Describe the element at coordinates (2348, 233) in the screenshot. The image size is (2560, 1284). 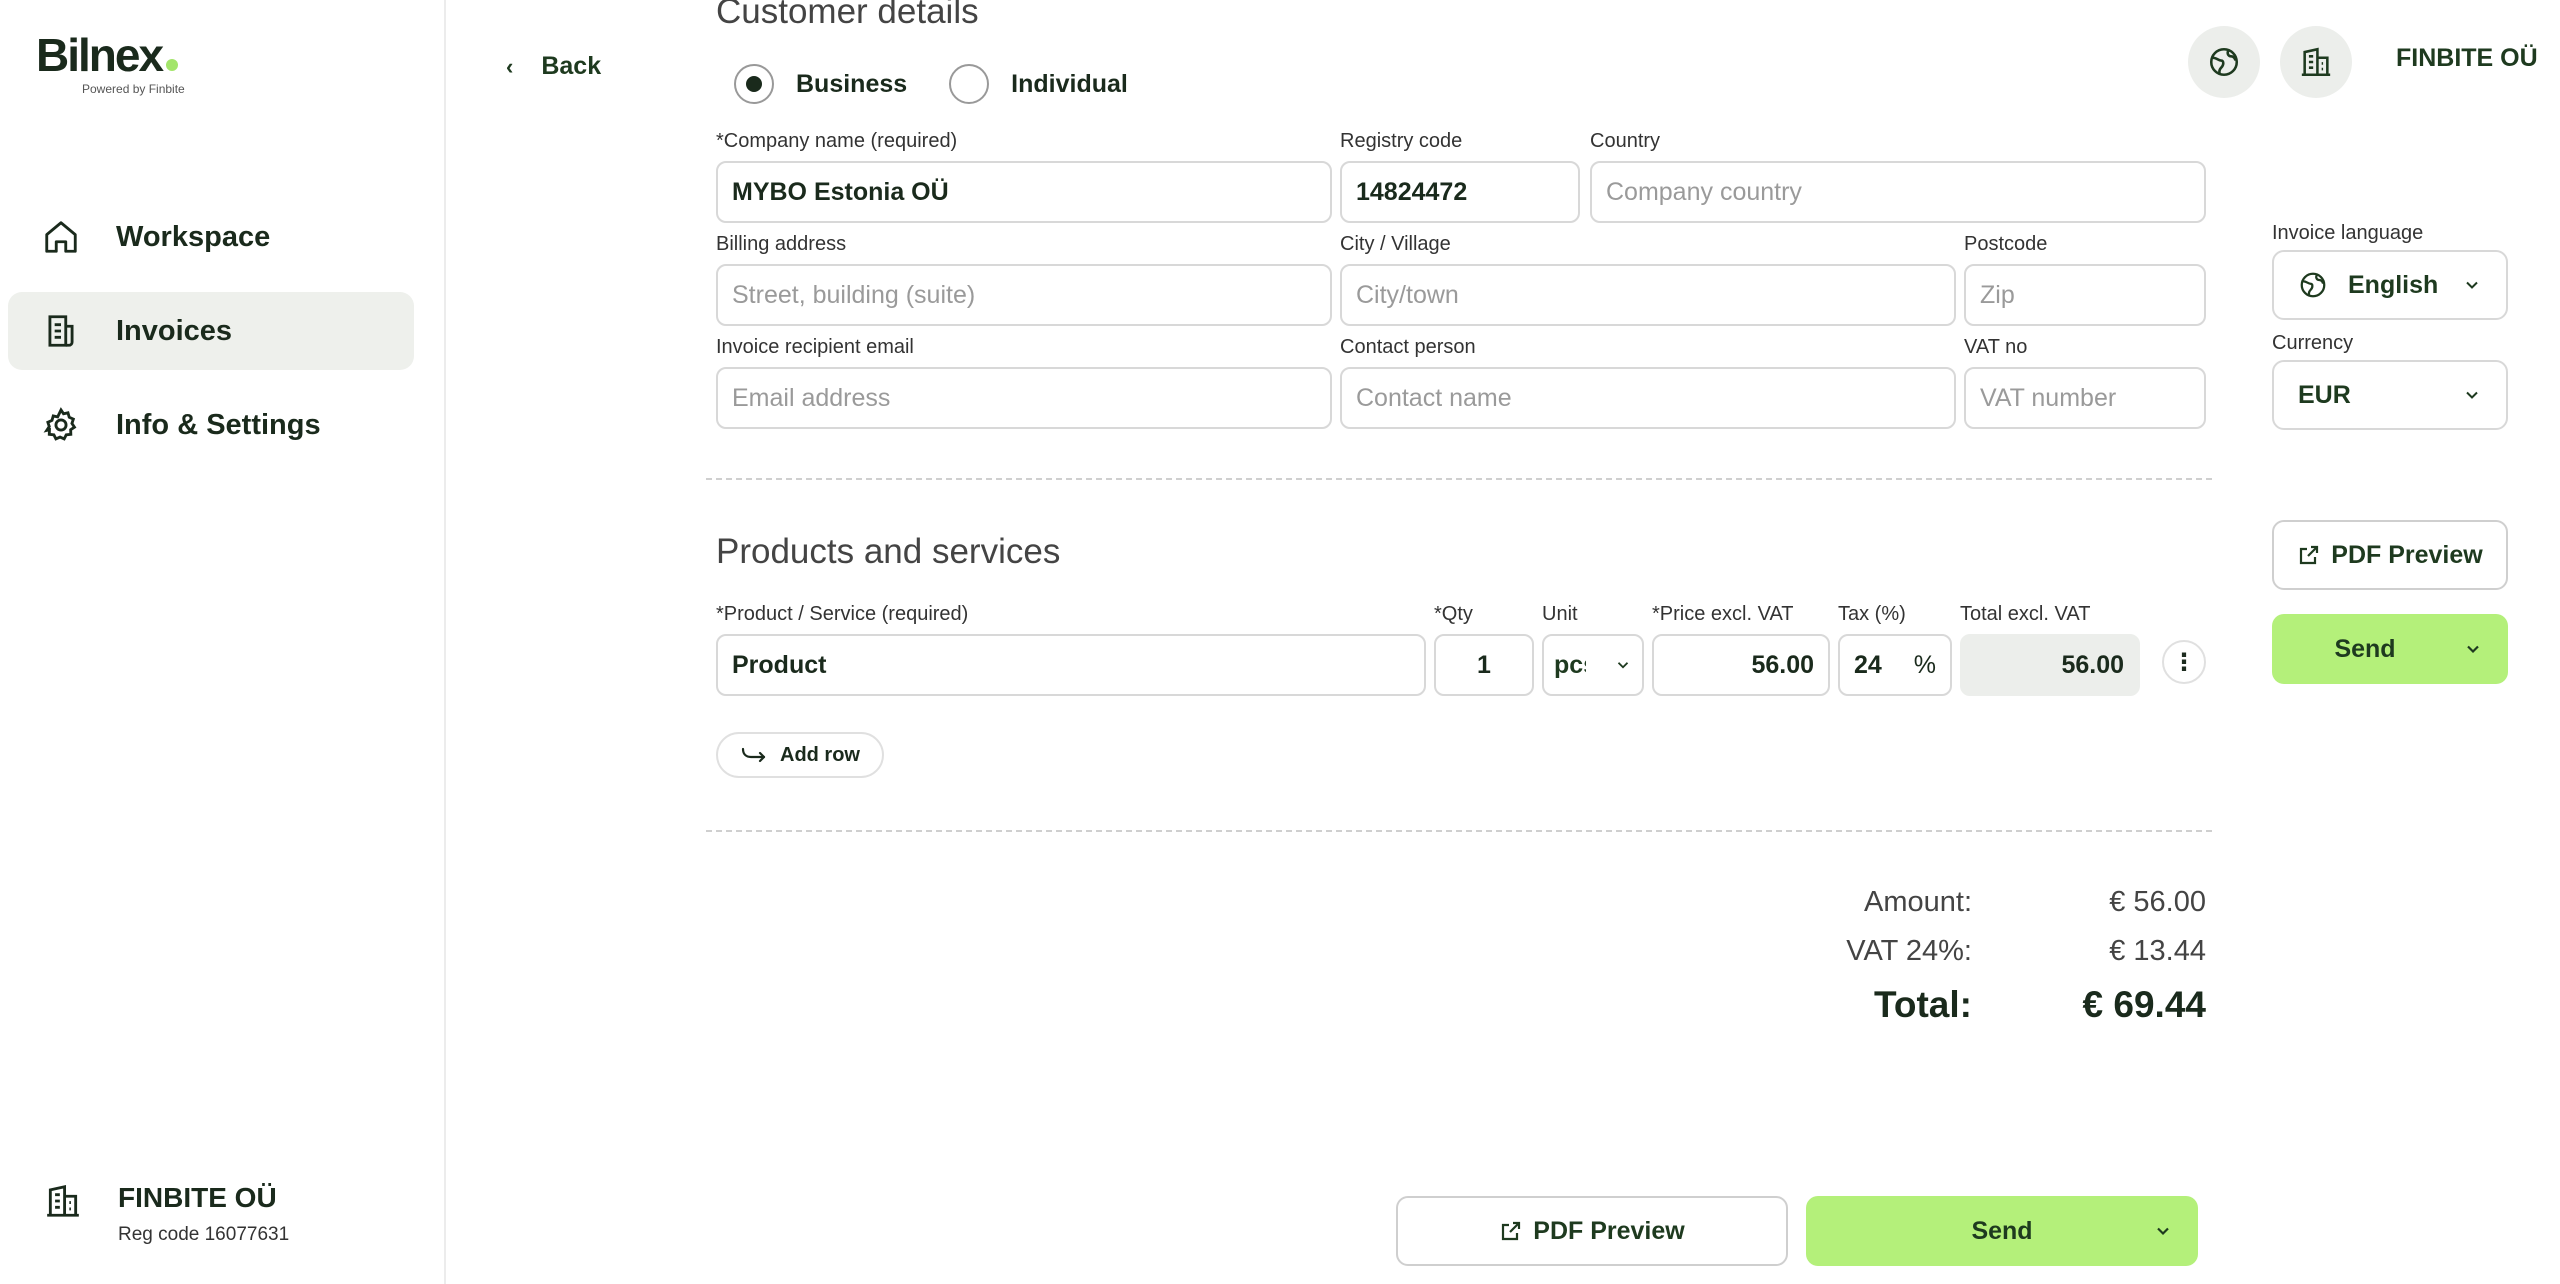
I see `invoice-language-label: Invoice language` at that location.